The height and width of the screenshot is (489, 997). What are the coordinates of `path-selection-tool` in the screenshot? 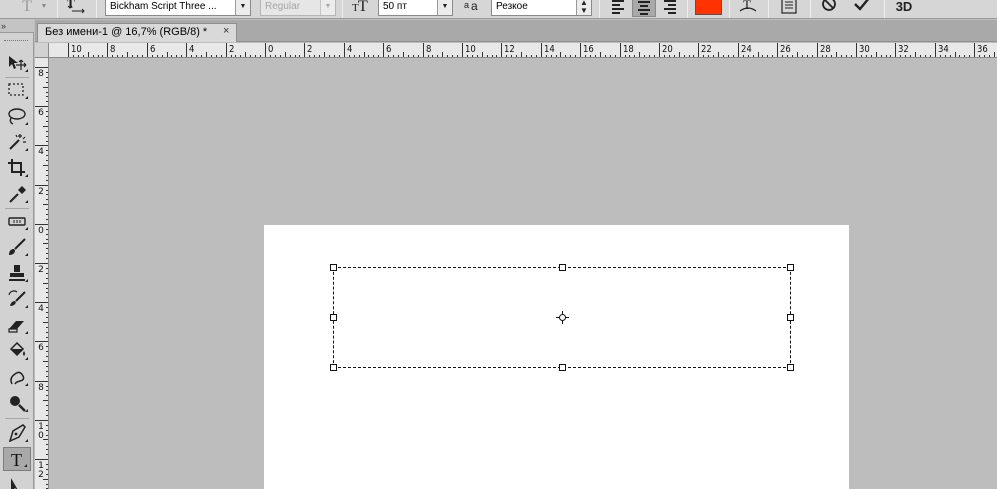 It's located at (17, 481).